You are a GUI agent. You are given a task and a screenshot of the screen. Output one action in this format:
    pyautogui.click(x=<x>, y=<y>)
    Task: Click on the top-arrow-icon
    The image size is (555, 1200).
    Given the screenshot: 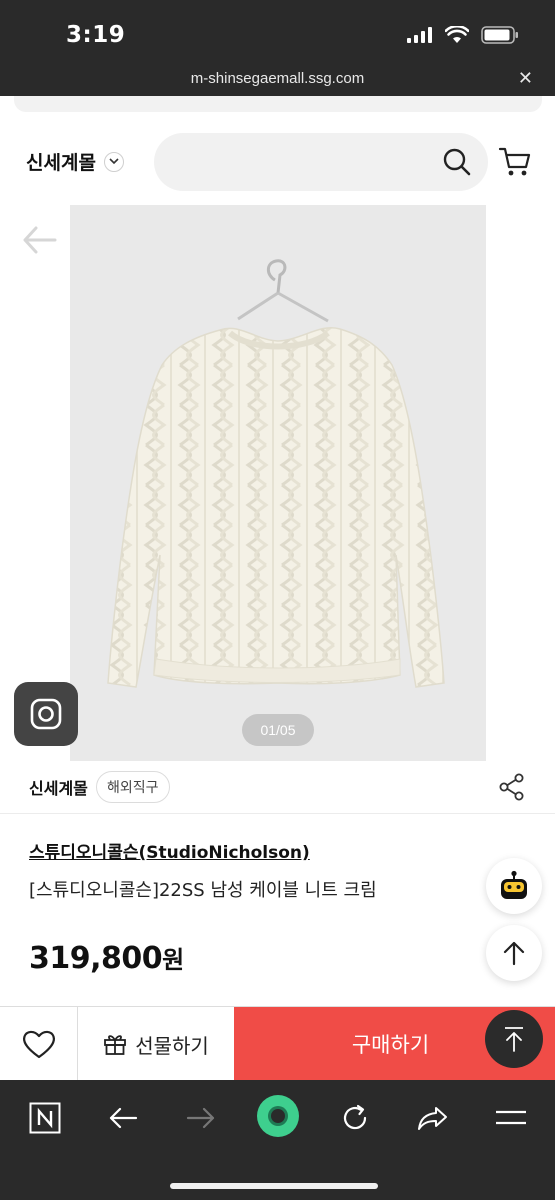 What is the action you would take?
    pyautogui.click(x=514, y=1039)
    